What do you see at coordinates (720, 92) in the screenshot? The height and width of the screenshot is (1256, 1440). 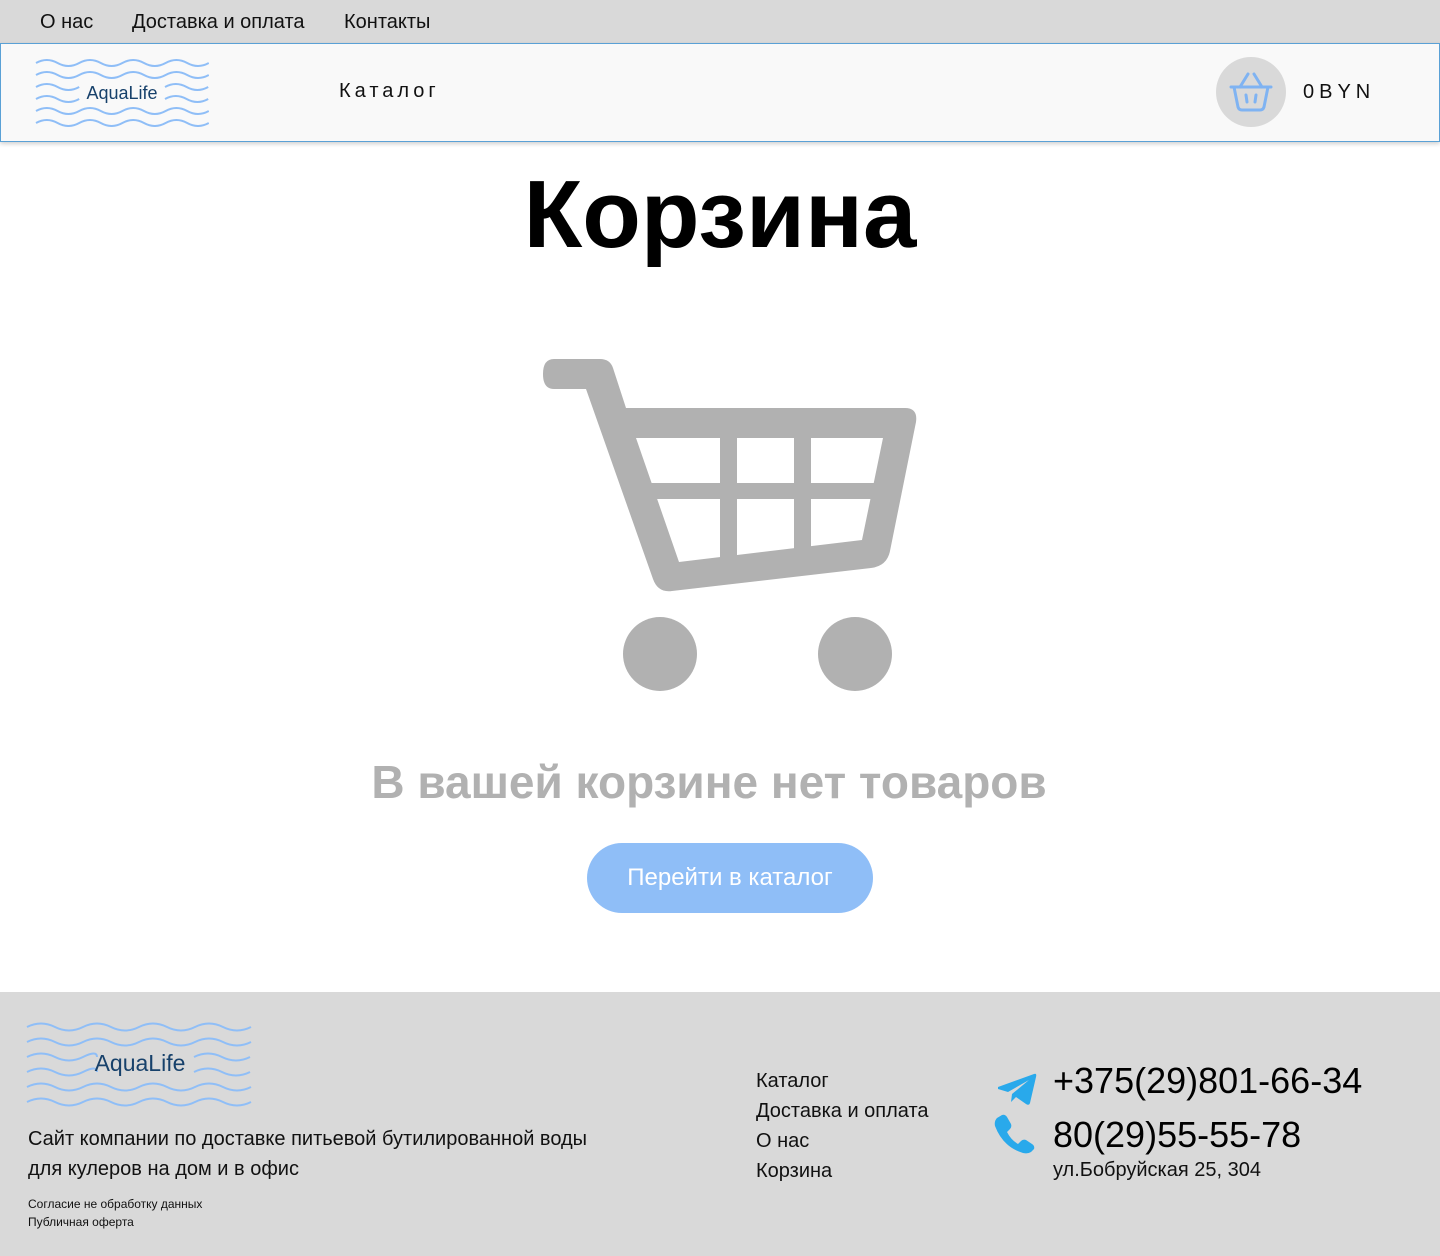 I see `site-header: AquaLife Каталог 0BYN` at bounding box center [720, 92].